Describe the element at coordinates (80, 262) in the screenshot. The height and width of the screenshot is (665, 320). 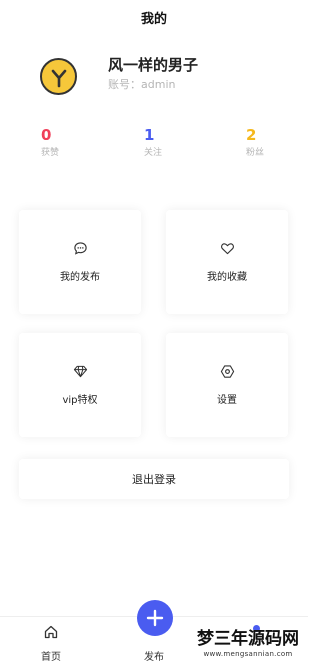
I see `my-posts-card: 我的发布` at that location.